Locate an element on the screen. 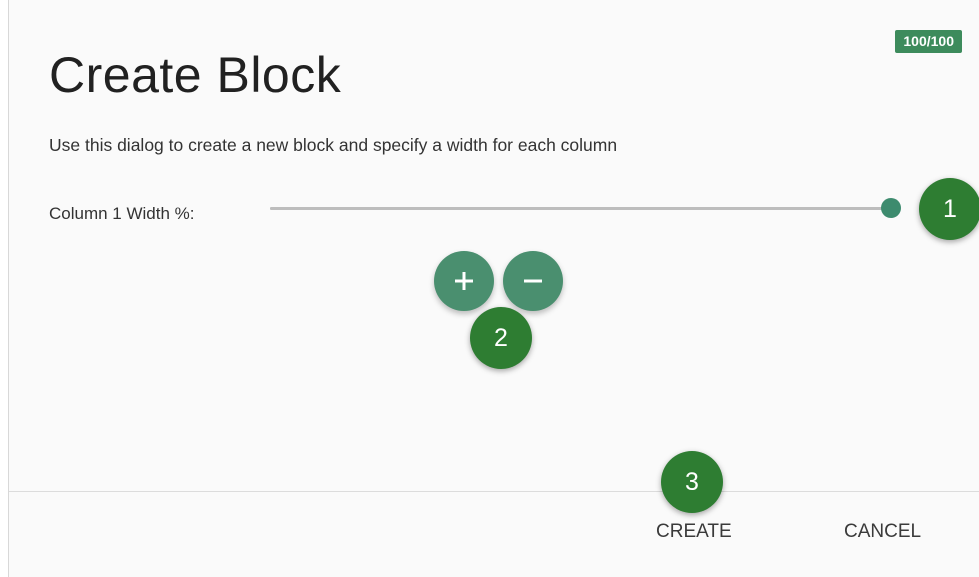 This screenshot has height=577, width=979. column-width-slider-track is located at coordinates (585, 208).